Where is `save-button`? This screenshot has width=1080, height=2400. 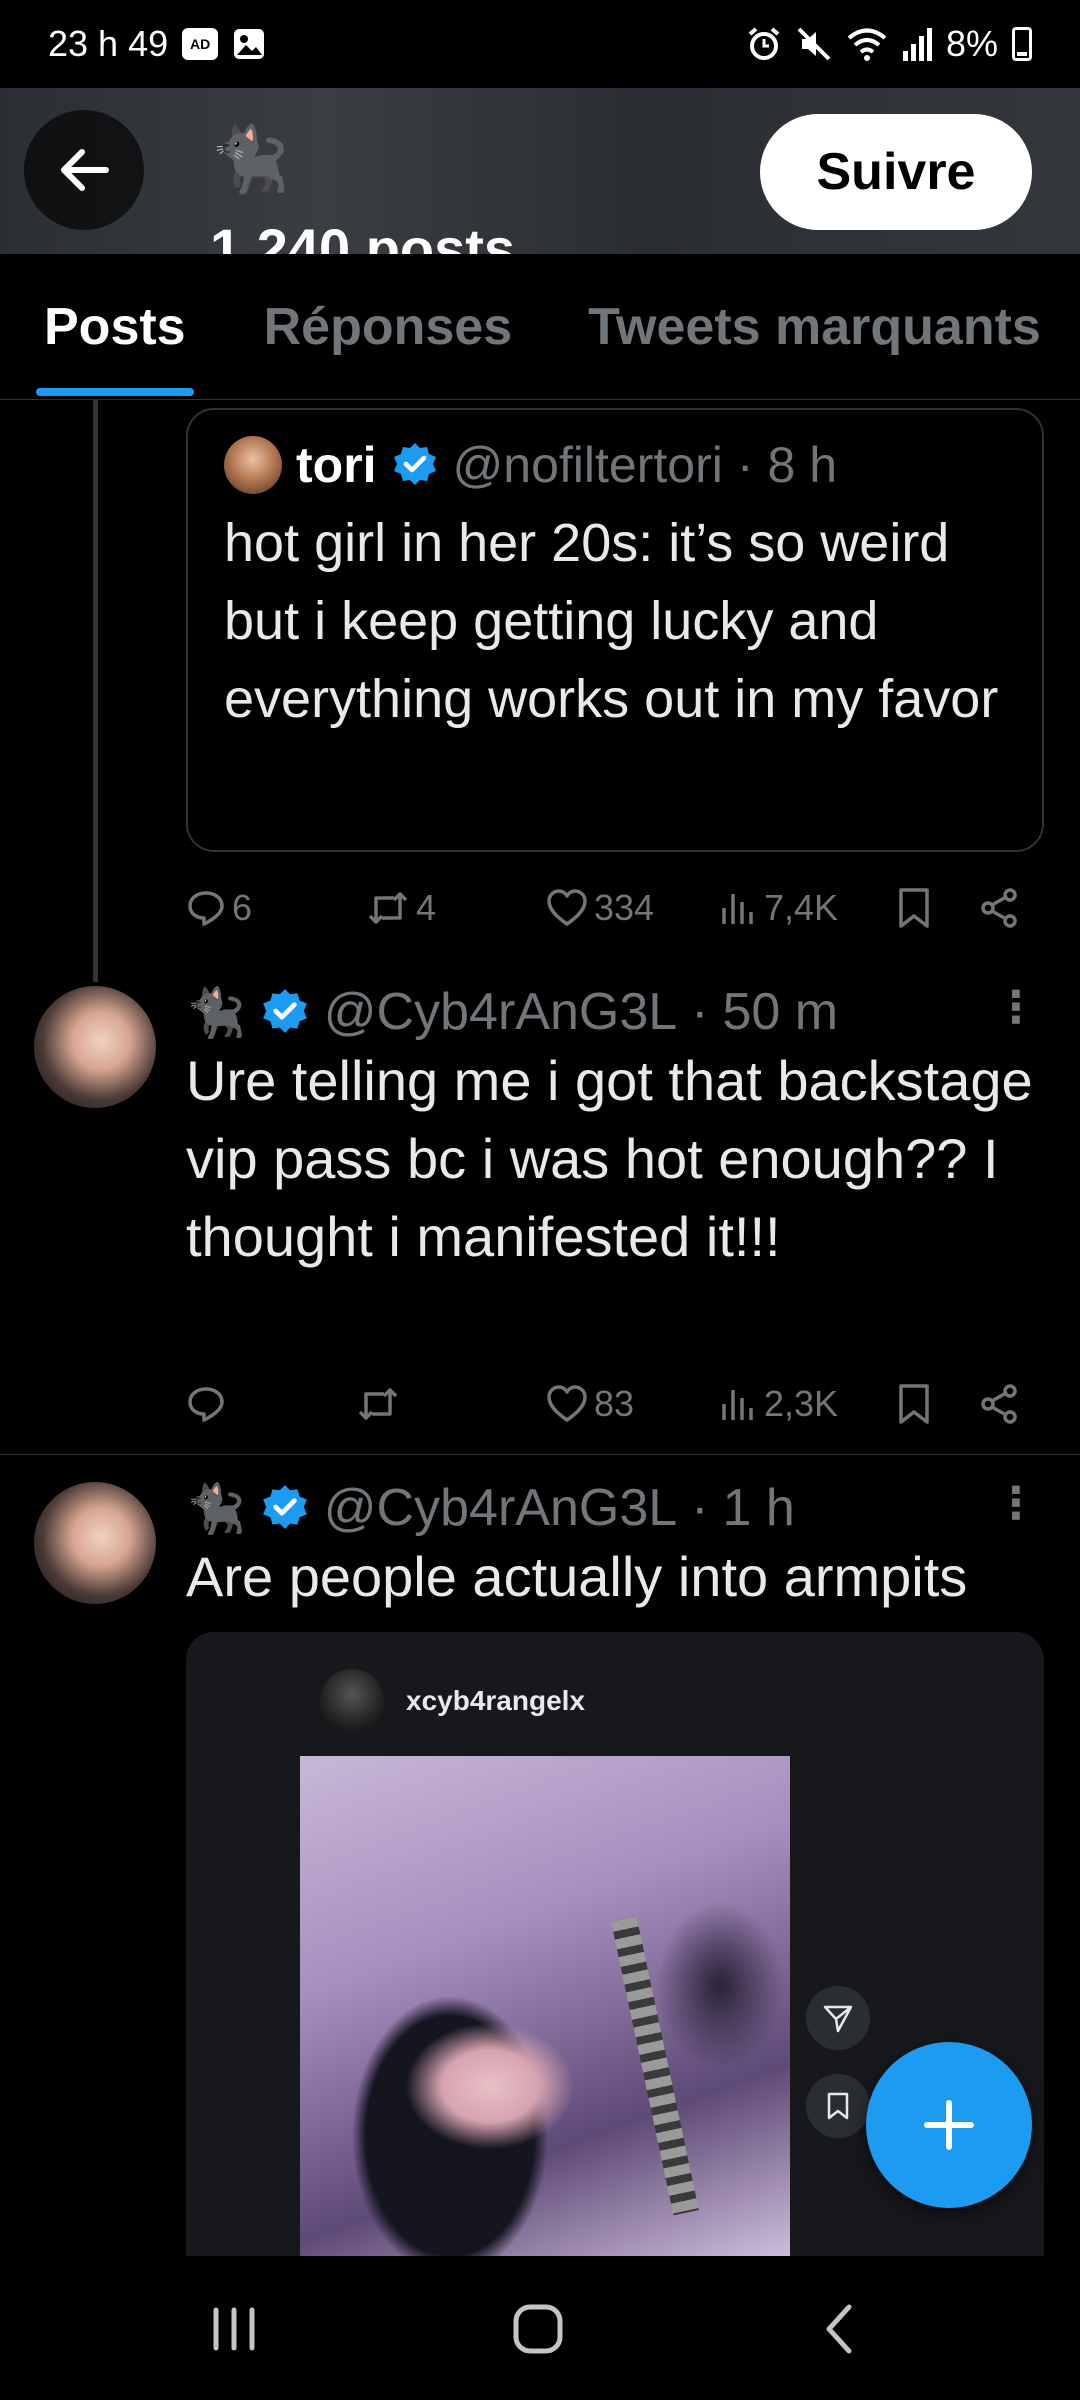 save-button is located at coordinates (838, 2106).